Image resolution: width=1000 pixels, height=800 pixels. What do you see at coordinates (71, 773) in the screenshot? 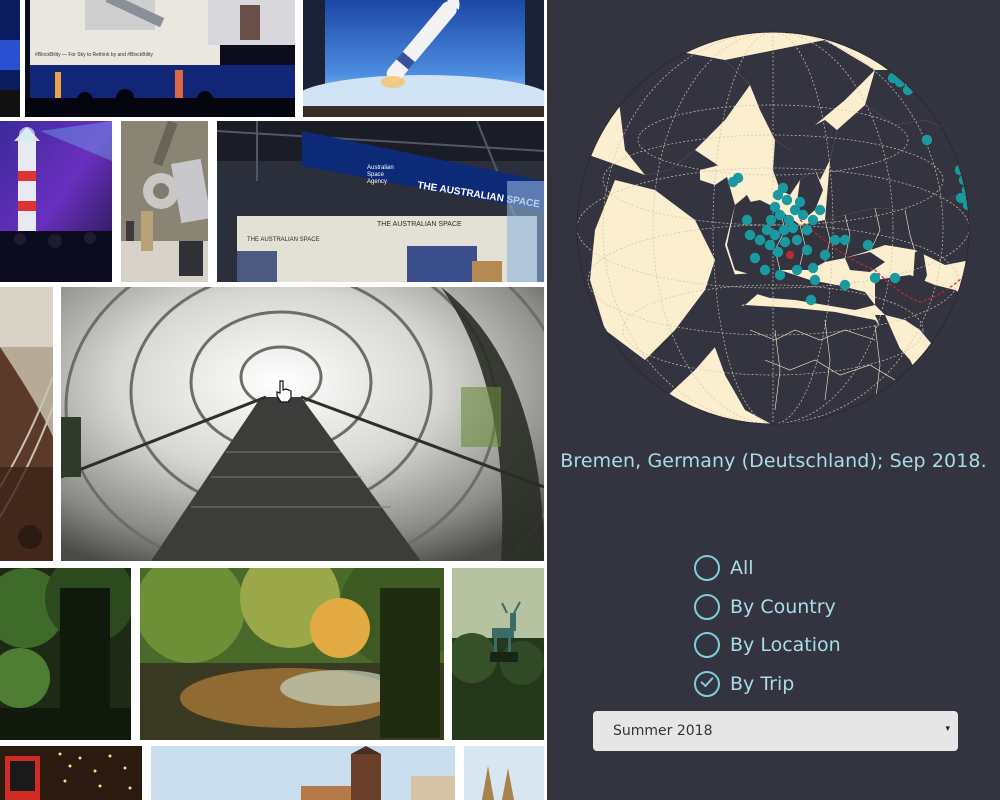
I see `fairy-lights-photo` at bounding box center [71, 773].